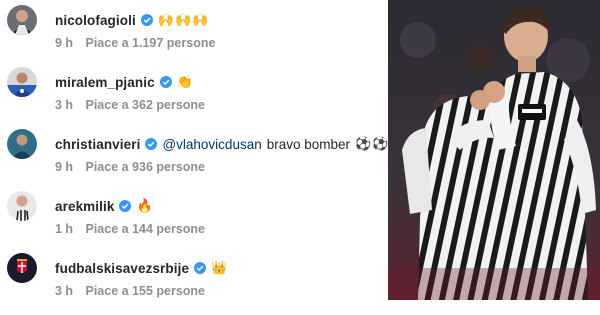  I want to click on likes-count: Piace a 1.197 persone, so click(150, 43).